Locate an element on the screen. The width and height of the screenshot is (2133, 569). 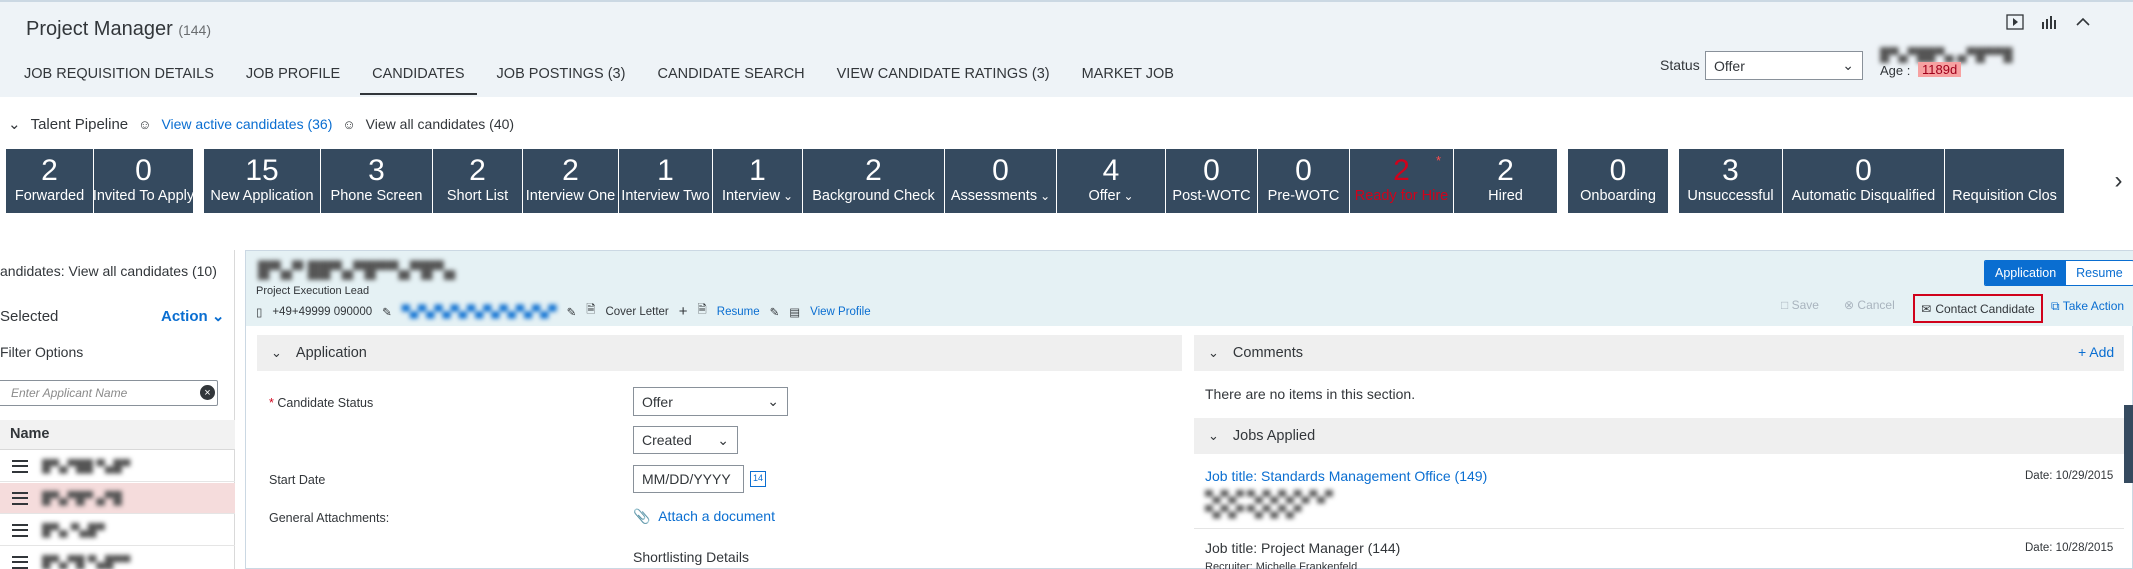
pipeline-tile-background-check: 2 Background Check is located at coordinates (874, 181).